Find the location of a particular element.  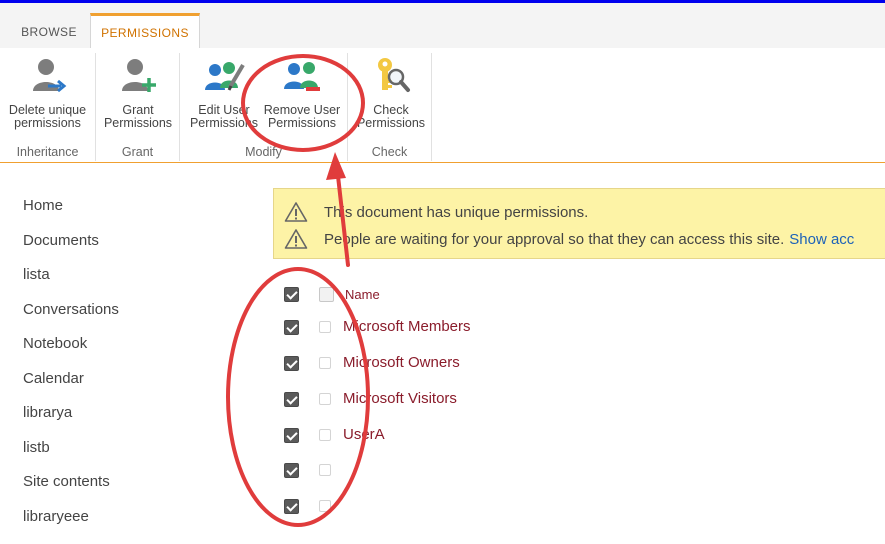

nav-item-site-contents: Site contents is located at coordinates (66, 481).